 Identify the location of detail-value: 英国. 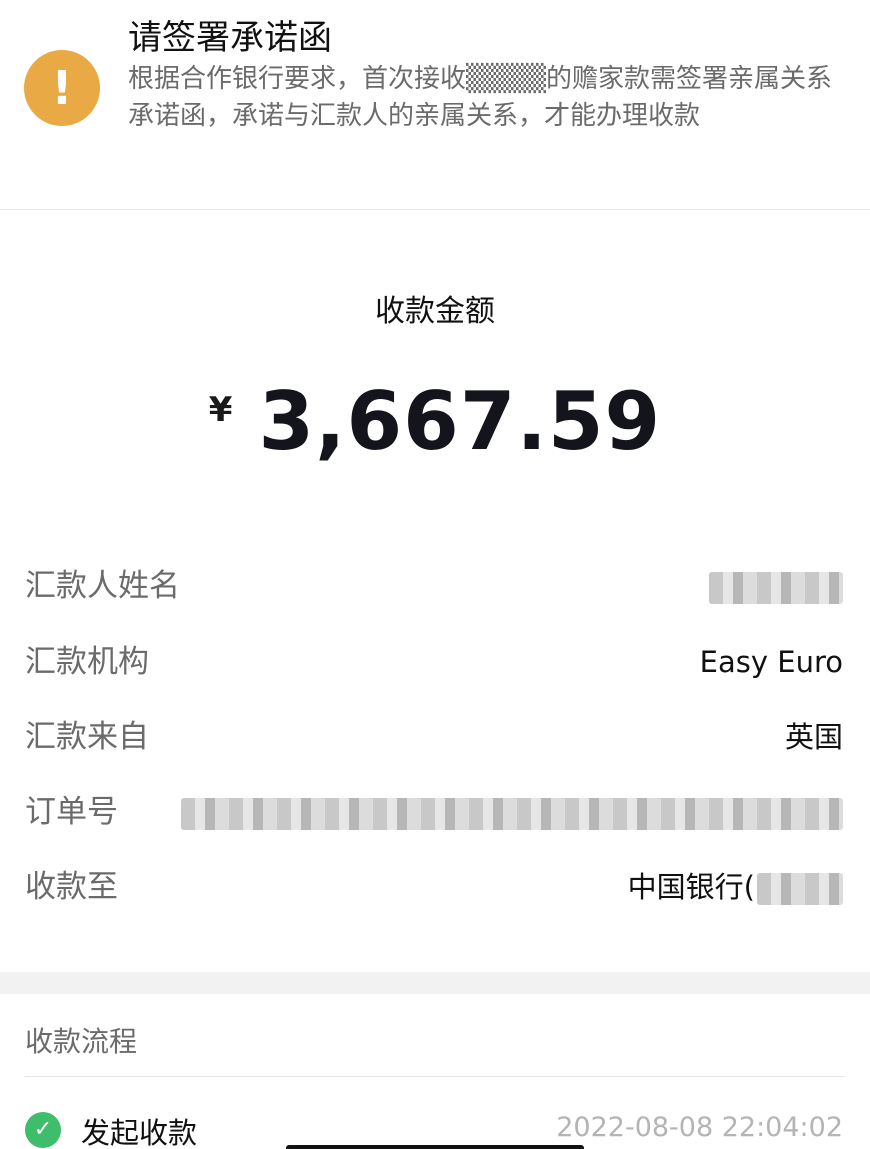
(813, 737).